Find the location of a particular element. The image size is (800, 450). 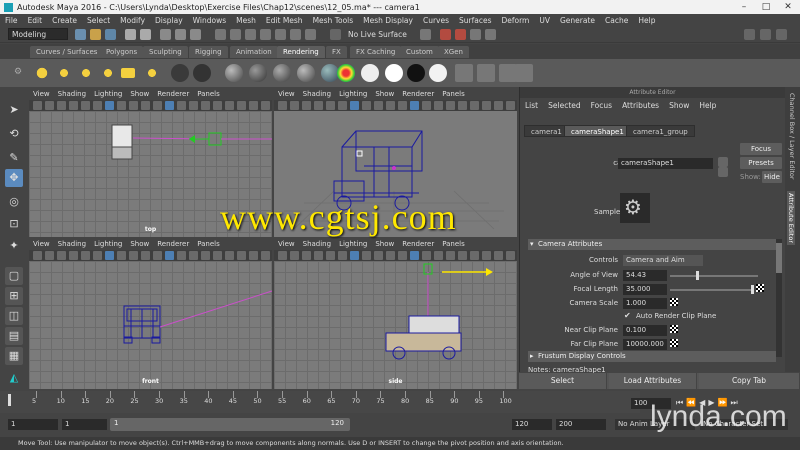

near-clip-field: 0.100 is located at coordinates (645, 330).